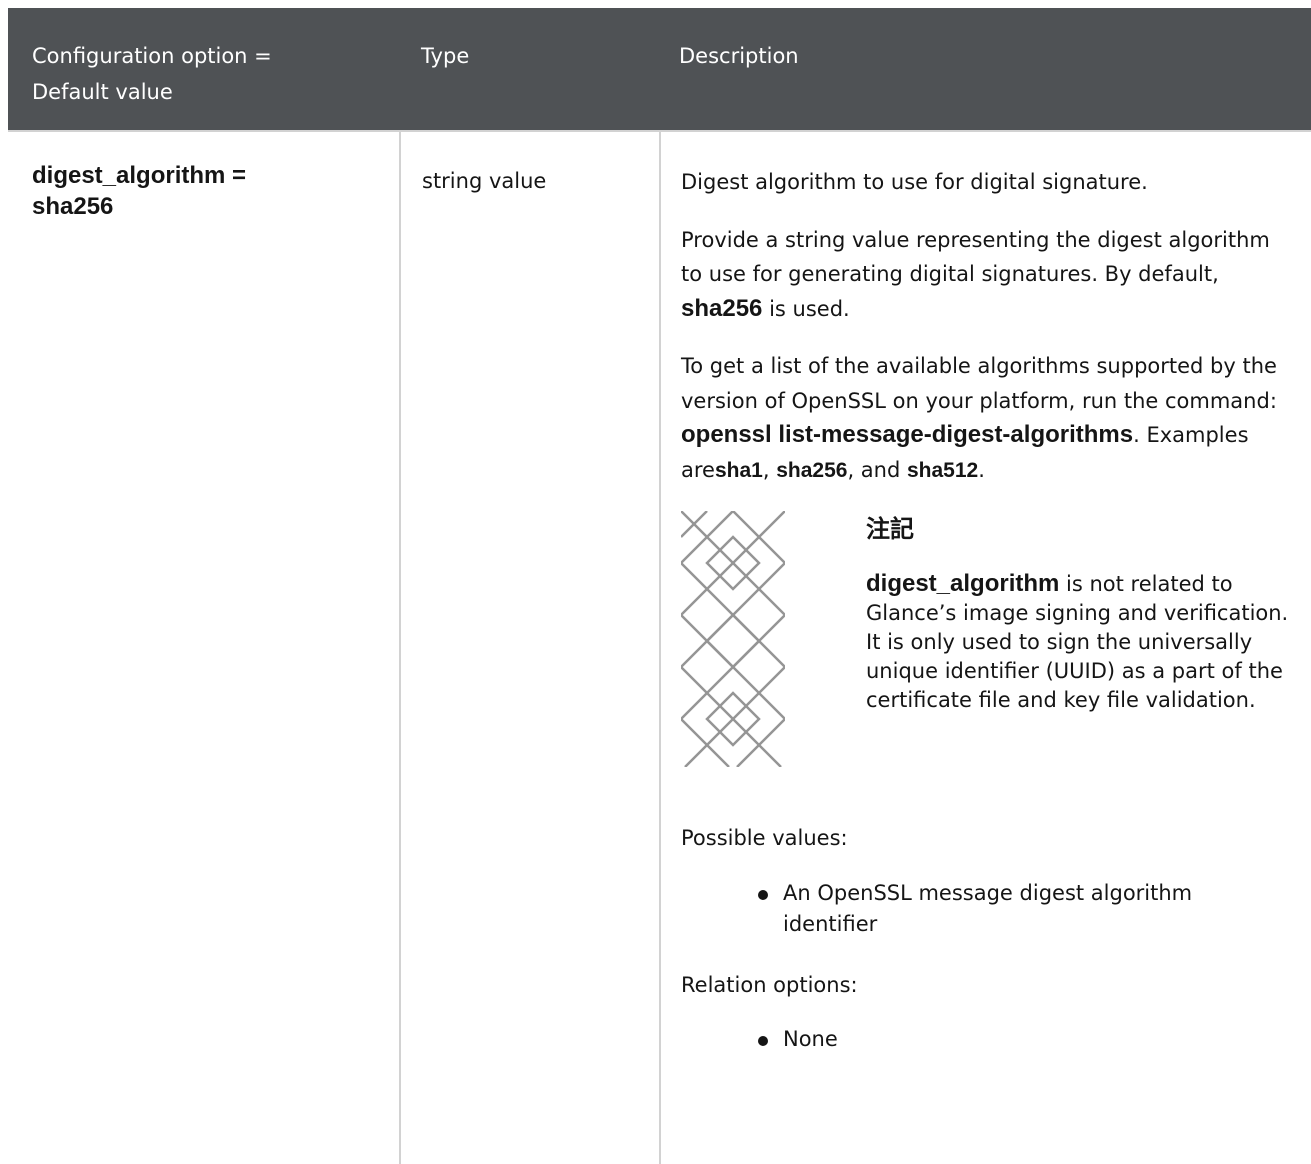 This screenshot has width=1311, height=1164. Describe the element at coordinates (182, 191) in the screenshot. I see `option-cell: digest_algorithm = sha256` at that location.